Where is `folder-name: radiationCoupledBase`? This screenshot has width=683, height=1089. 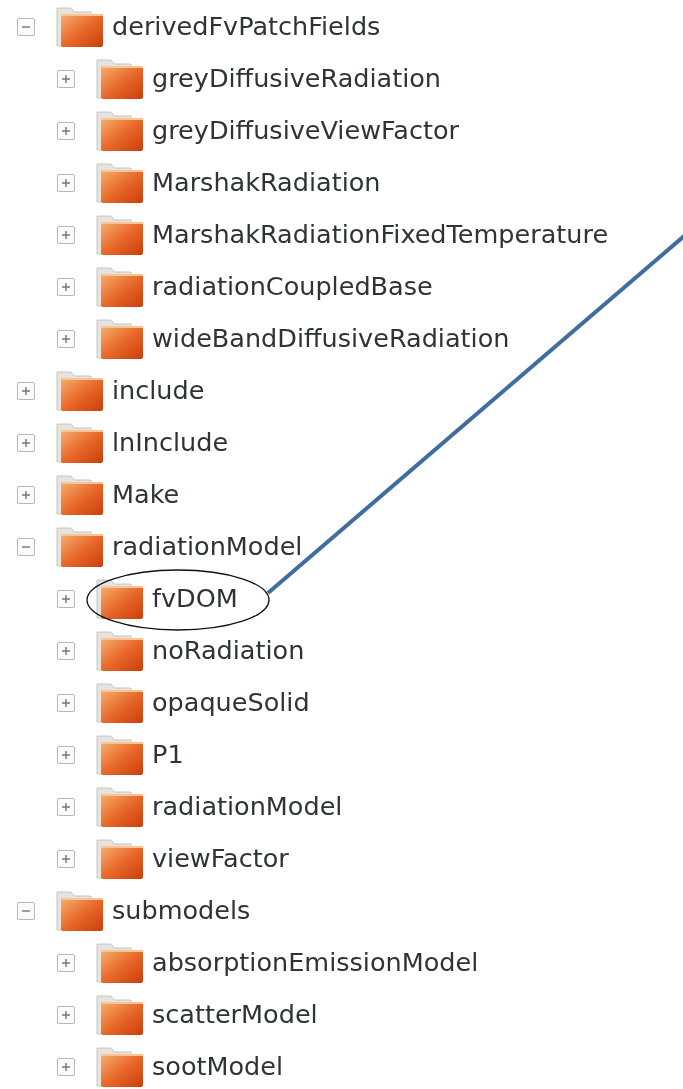 folder-name: radiationCoupledBase is located at coordinates (292, 287).